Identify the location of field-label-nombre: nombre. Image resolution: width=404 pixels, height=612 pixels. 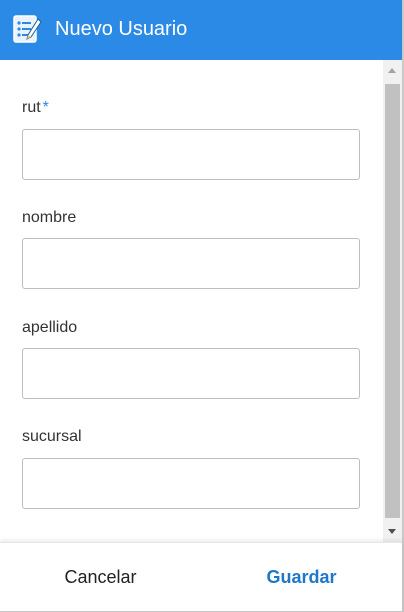
(49, 217).